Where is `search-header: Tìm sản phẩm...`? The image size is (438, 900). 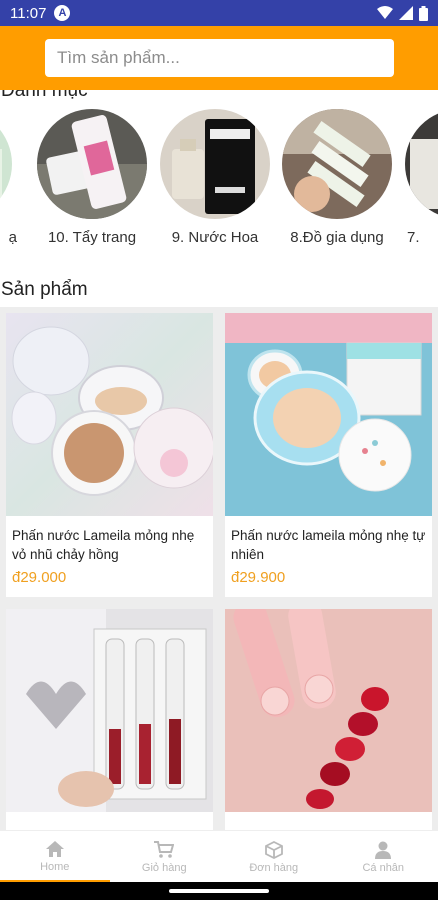 search-header: Tìm sản phẩm... is located at coordinates (219, 58).